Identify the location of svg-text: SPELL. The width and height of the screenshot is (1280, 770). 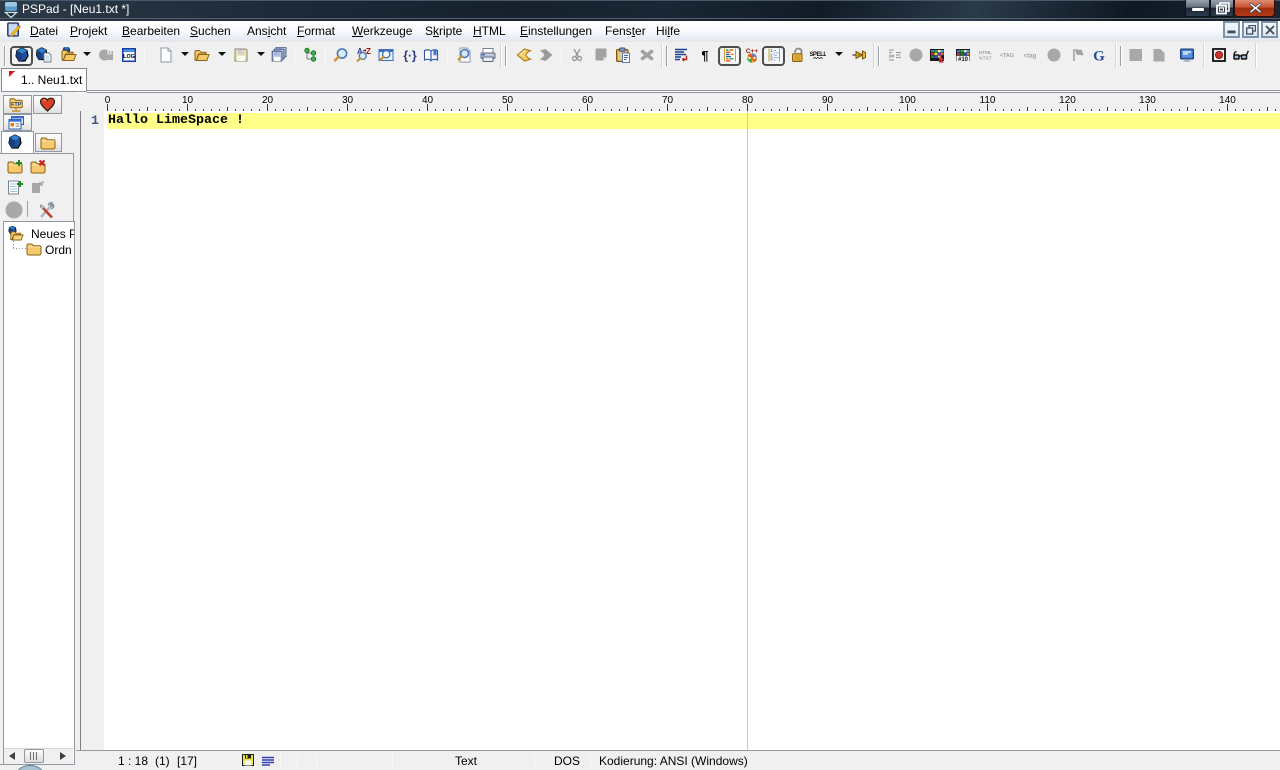
(818, 55).